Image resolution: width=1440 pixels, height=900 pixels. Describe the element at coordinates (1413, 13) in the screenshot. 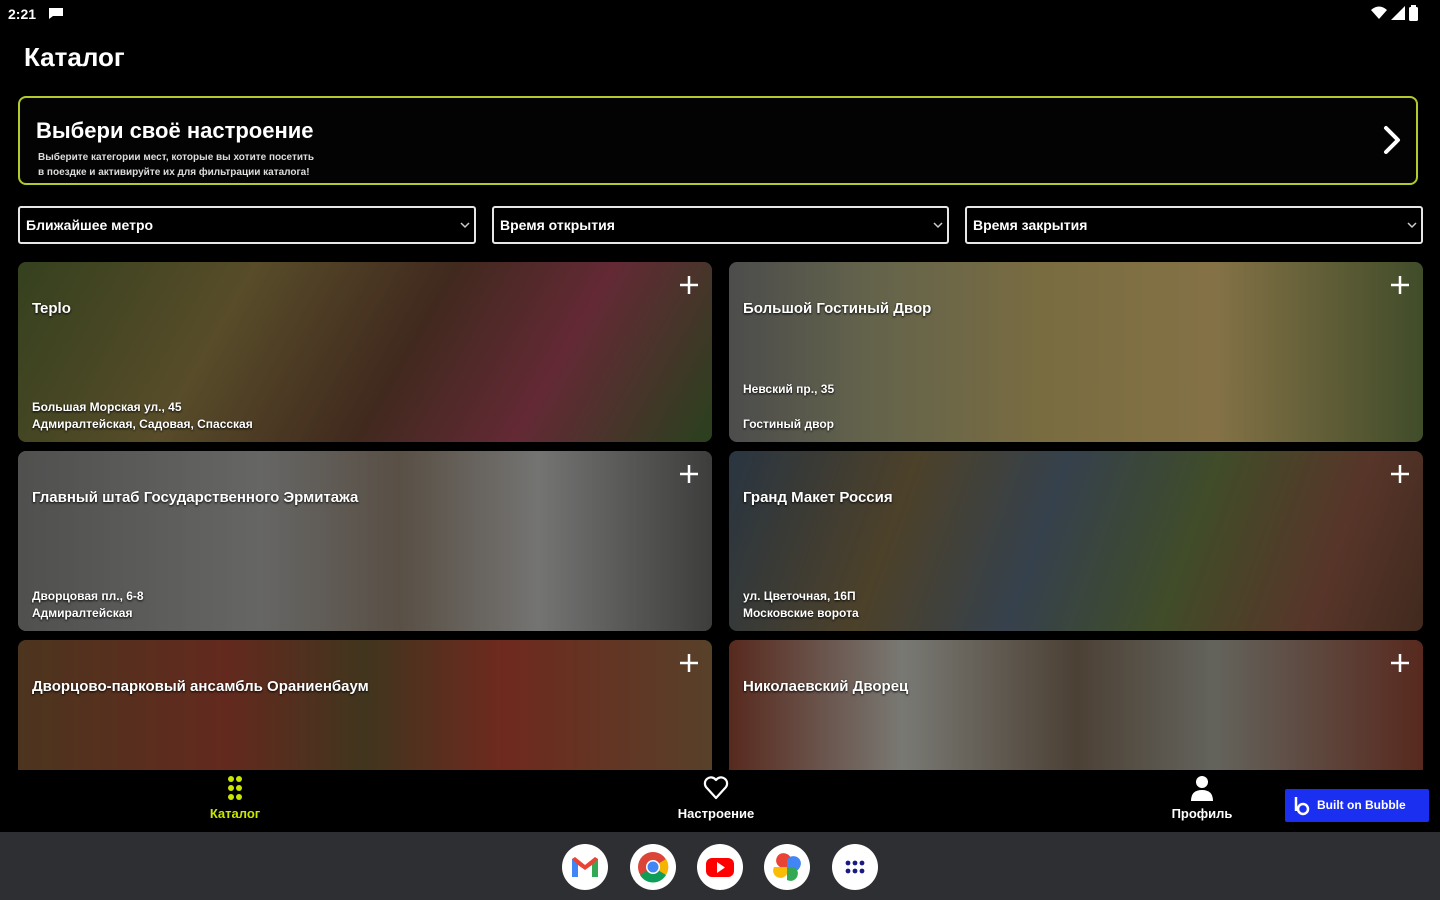

I see `battery-icon` at that location.